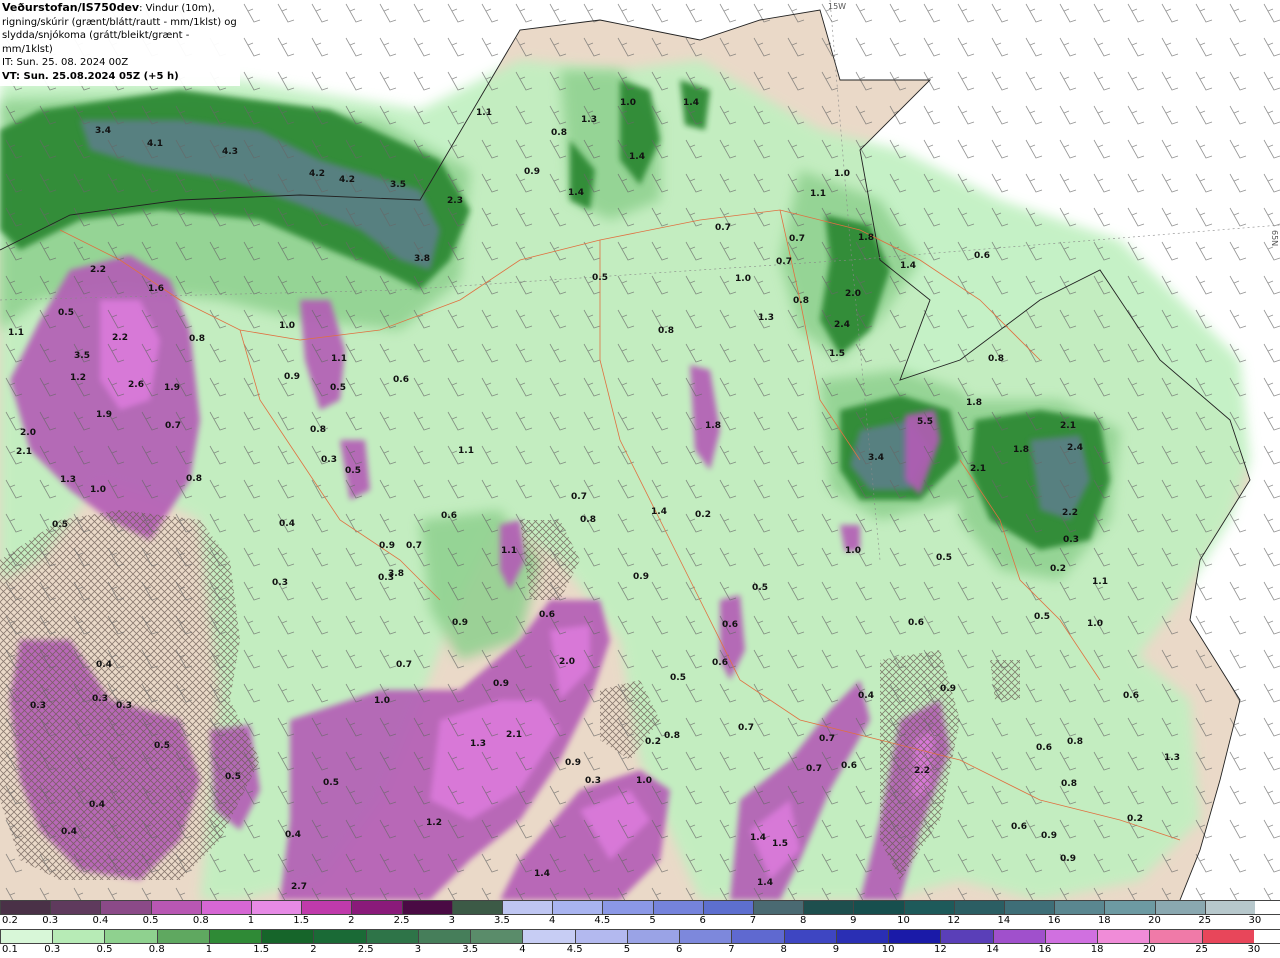 The width and height of the screenshot is (1280, 958). I want to click on precip-value-label: 1.6, so click(156, 289).